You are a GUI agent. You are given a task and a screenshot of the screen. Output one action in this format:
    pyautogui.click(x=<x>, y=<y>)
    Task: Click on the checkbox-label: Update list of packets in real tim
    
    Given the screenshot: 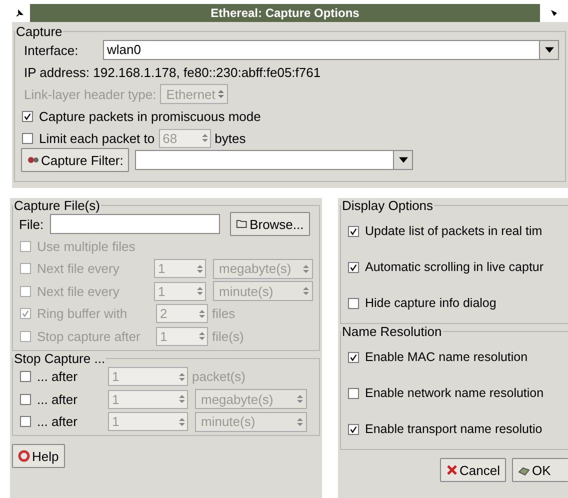 What is the action you would take?
    pyautogui.click(x=453, y=231)
    